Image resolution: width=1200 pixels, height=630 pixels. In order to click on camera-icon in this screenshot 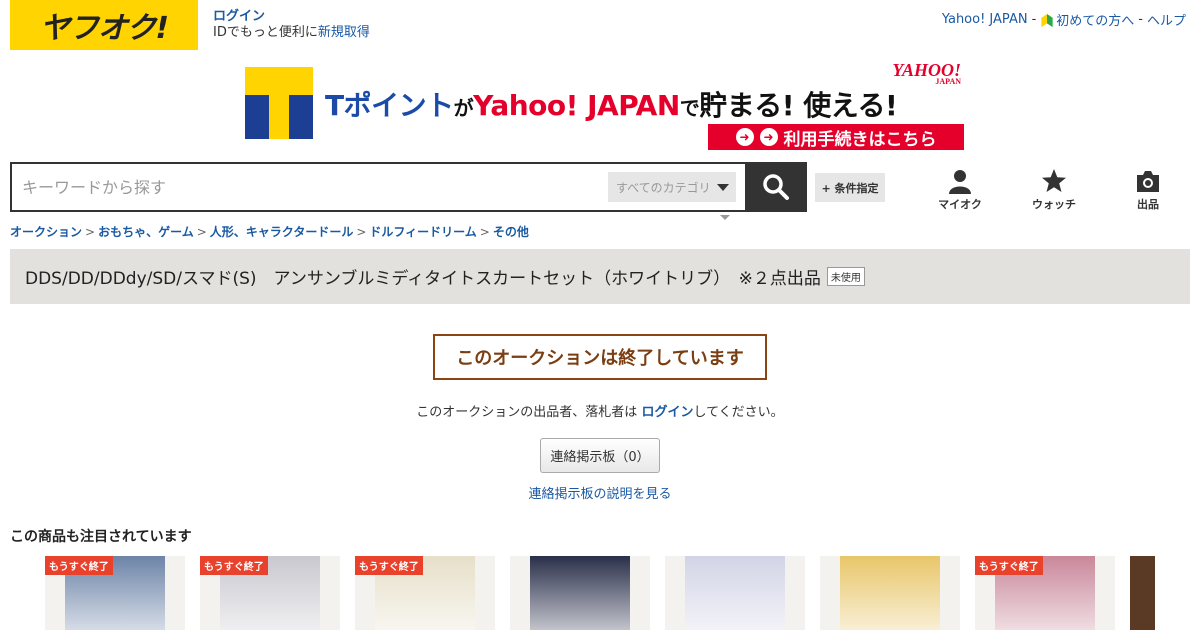, I will do `click(1148, 181)`.